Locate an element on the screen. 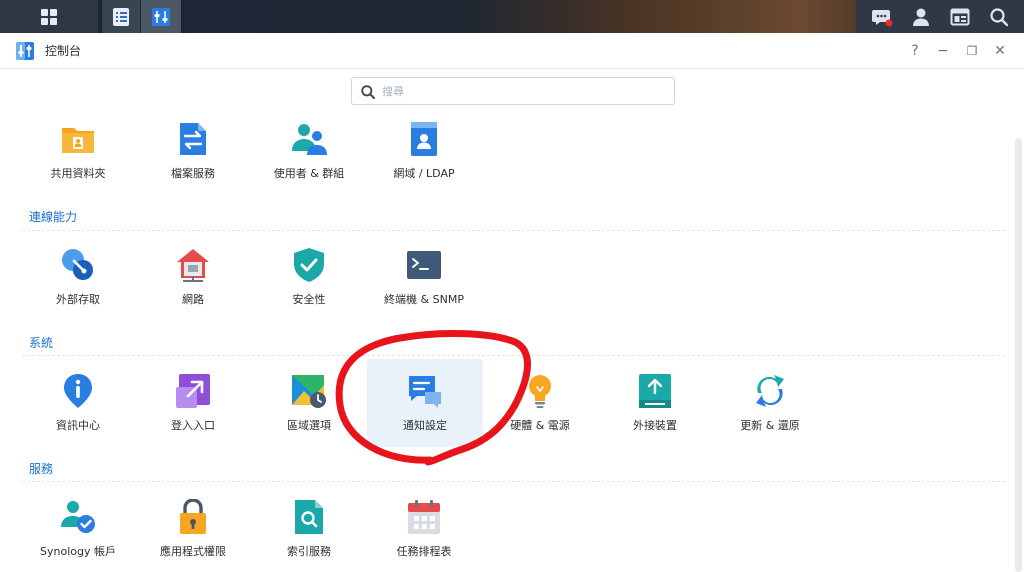  help-button: ? is located at coordinates (915, 51).